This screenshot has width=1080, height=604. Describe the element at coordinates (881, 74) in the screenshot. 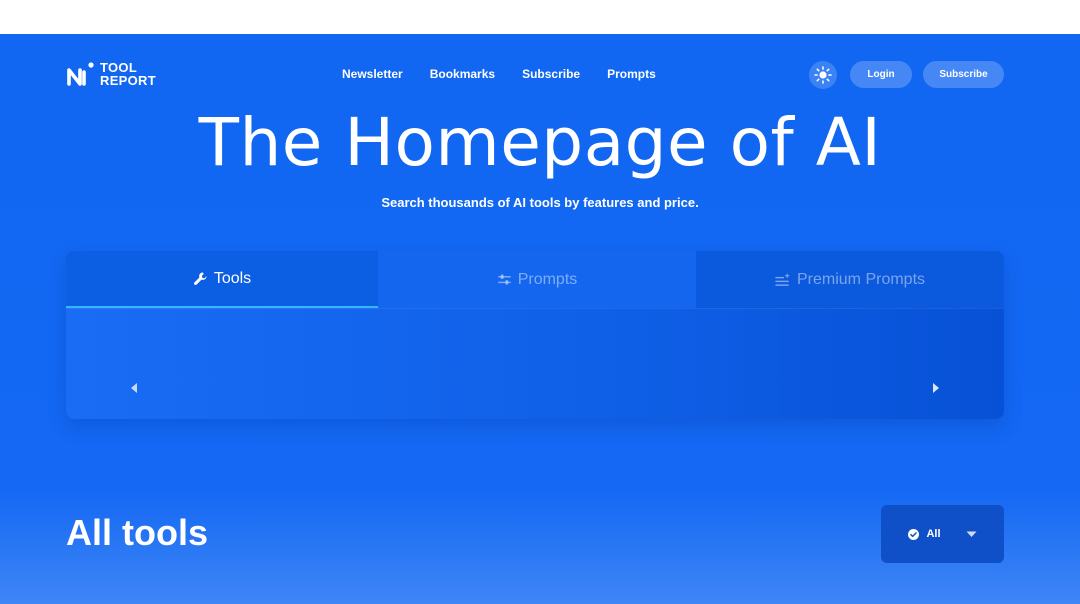

I see `login-button: Login` at that location.